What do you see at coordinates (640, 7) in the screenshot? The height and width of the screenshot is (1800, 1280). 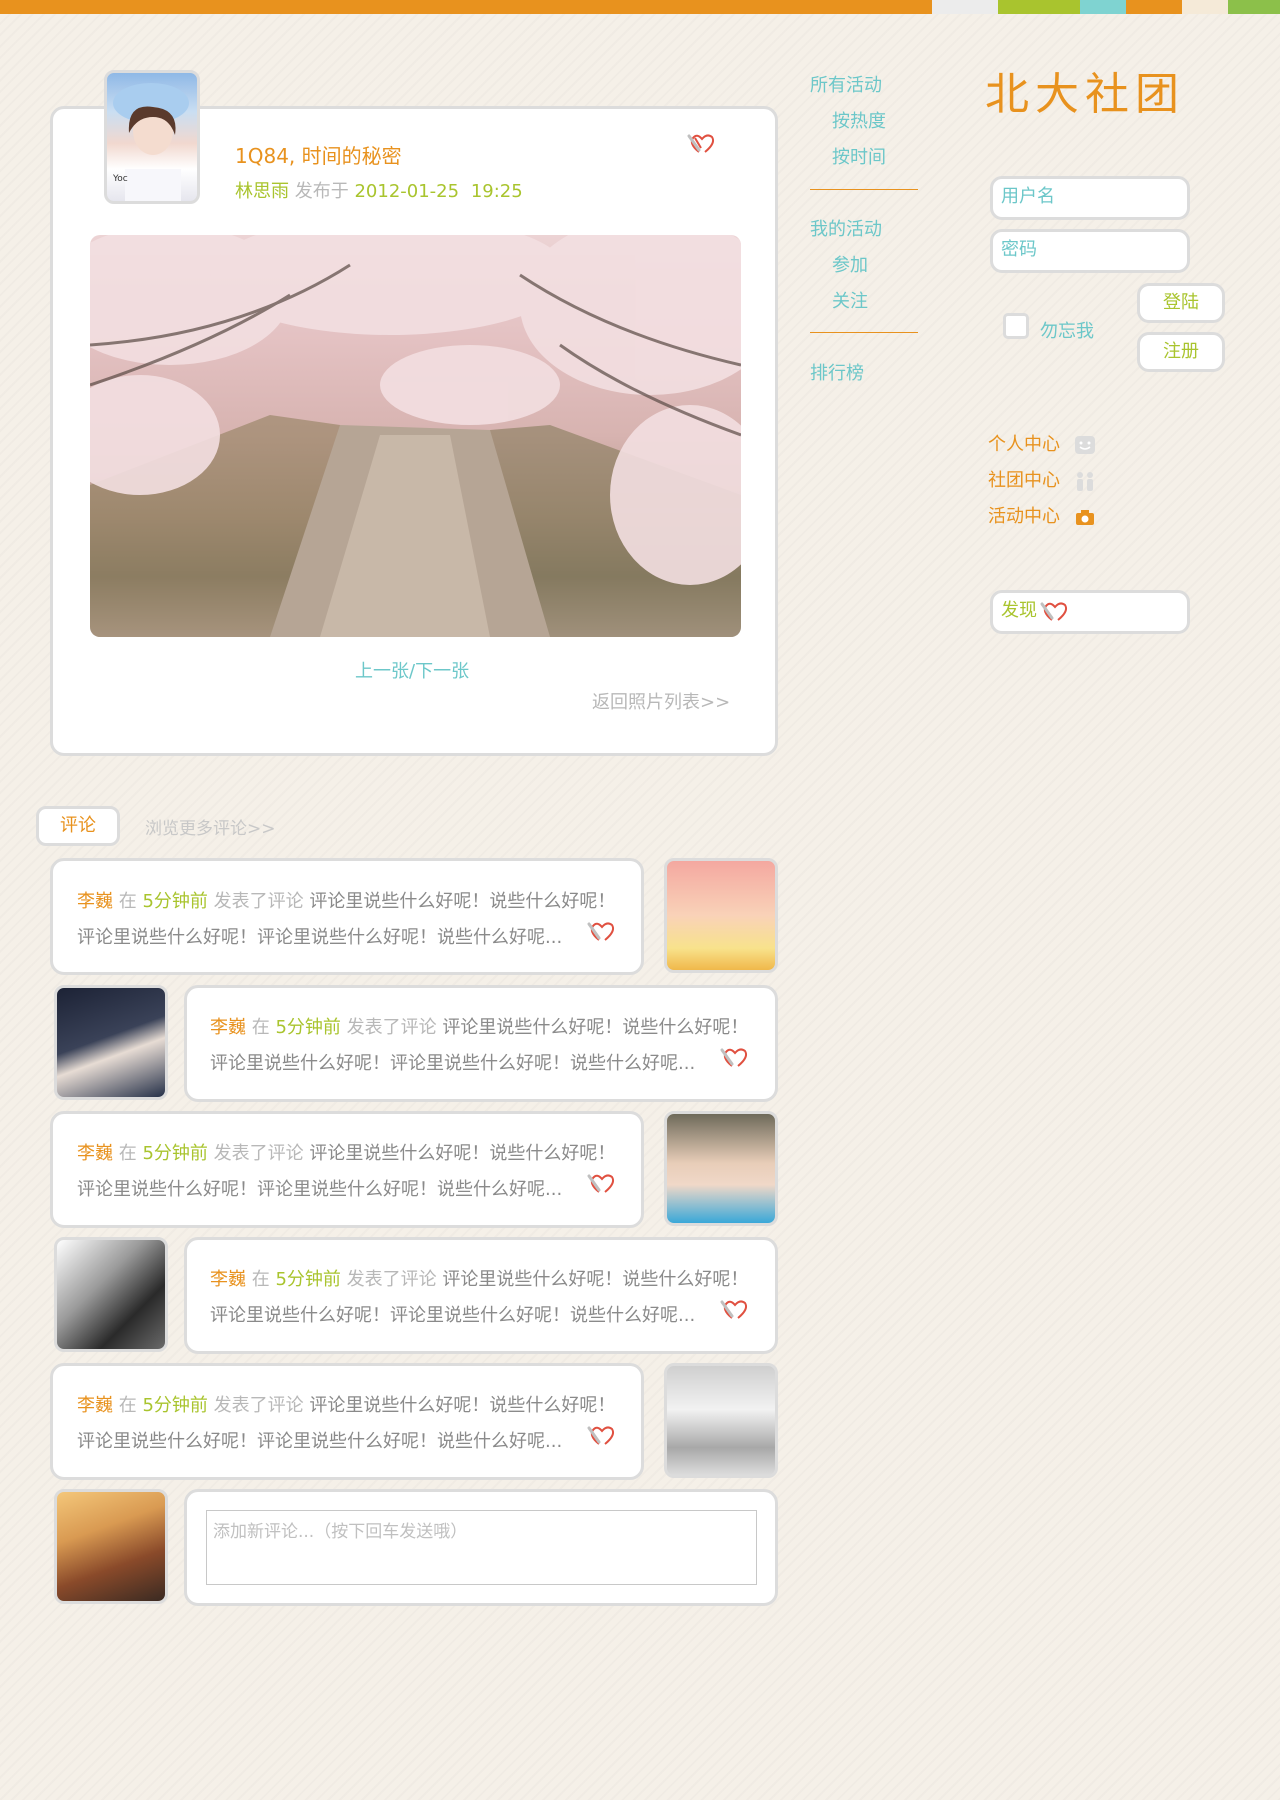 I see `top-color-bar` at bounding box center [640, 7].